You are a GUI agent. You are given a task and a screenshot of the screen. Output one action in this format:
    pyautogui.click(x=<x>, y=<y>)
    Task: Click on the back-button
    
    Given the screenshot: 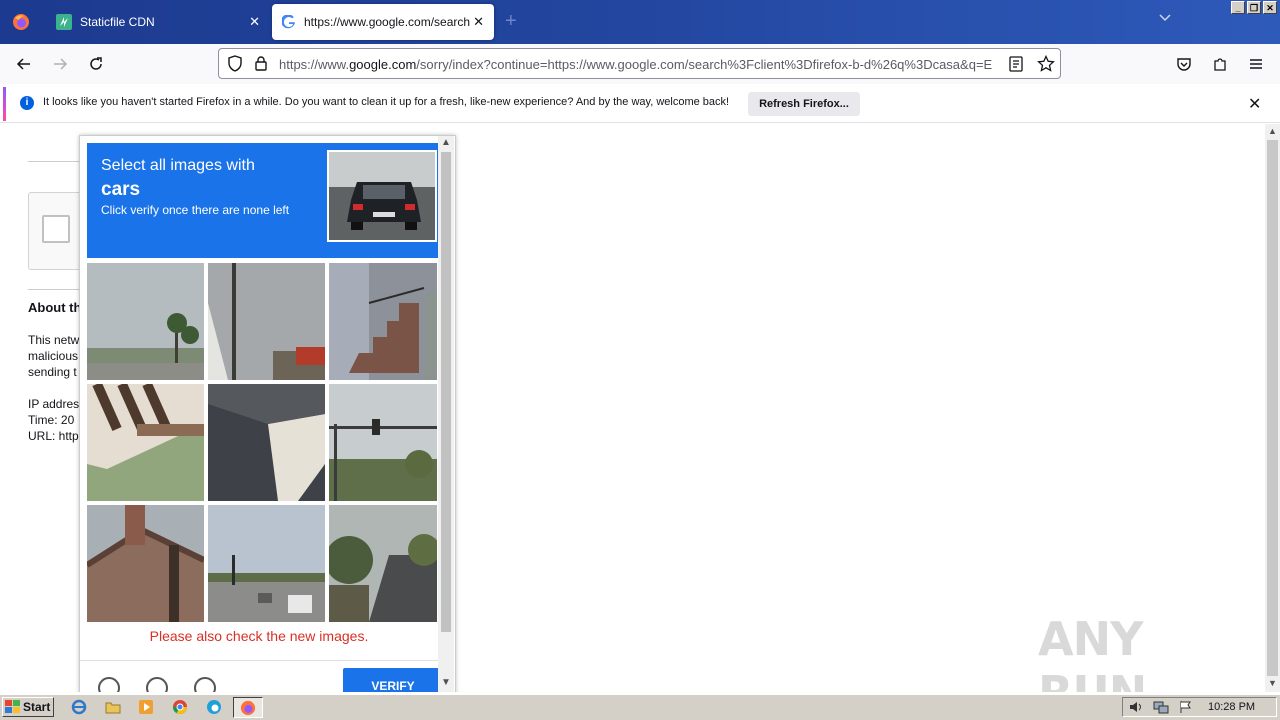 What is the action you would take?
    pyautogui.click(x=24, y=64)
    